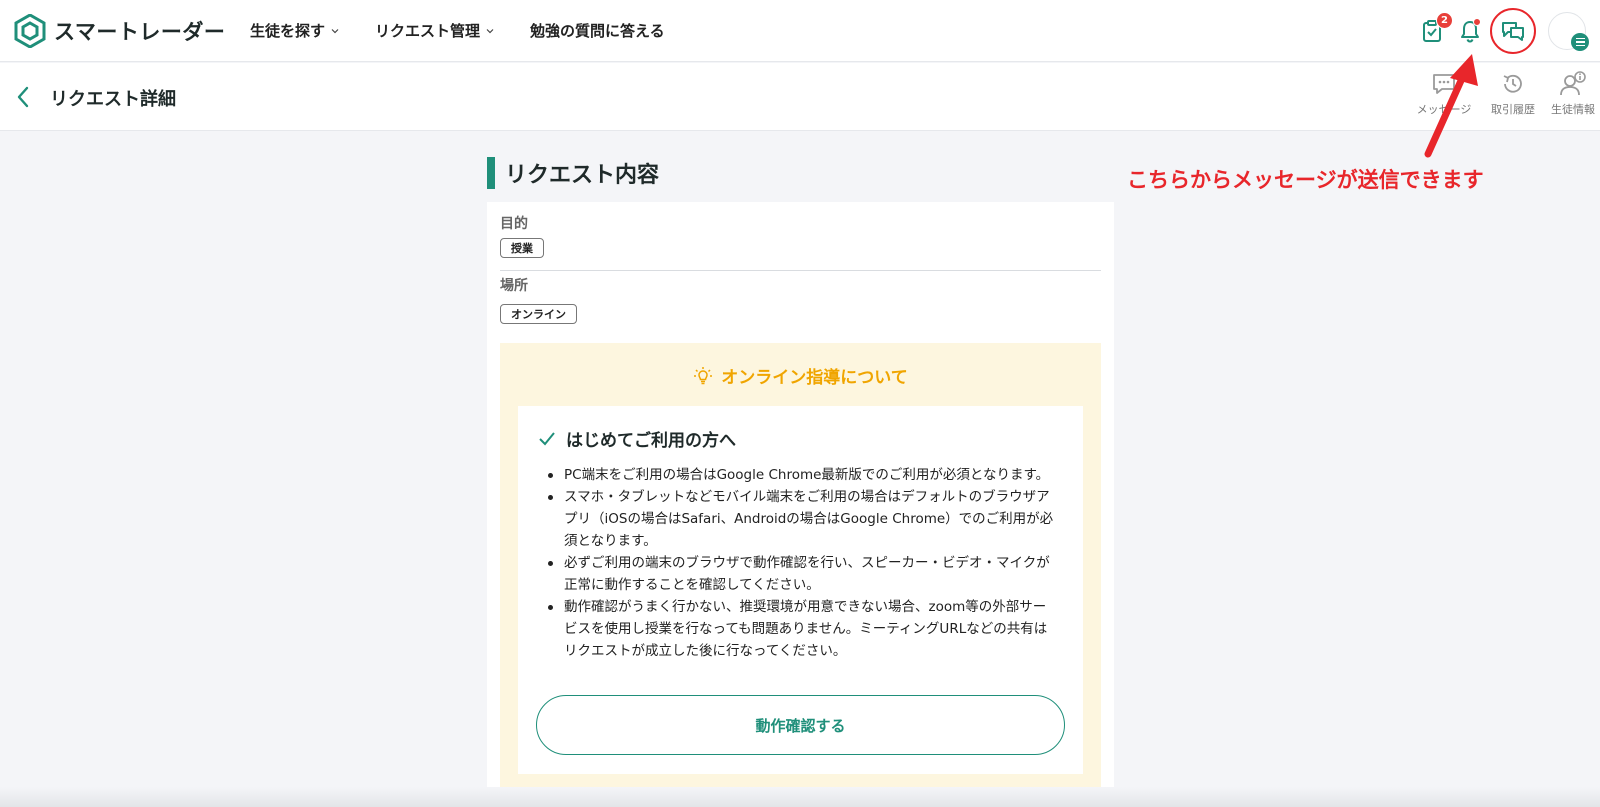  What do you see at coordinates (1513, 31) in the screenshot?
I see `messages-highlight-ring` at bounding box center [1513, 31].